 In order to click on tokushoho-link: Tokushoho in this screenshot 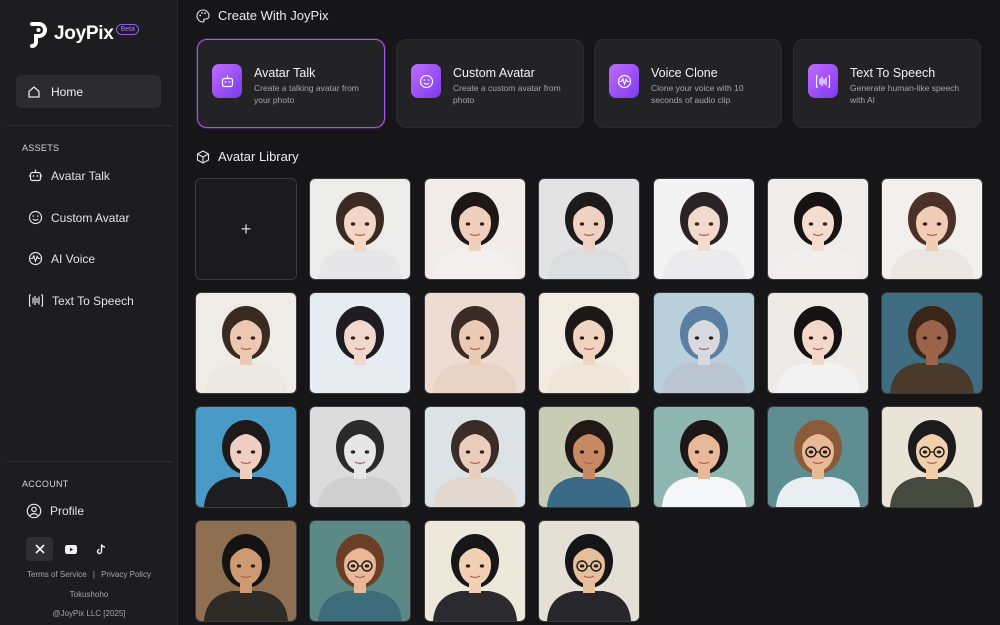, I will do `click(89, 594)`.